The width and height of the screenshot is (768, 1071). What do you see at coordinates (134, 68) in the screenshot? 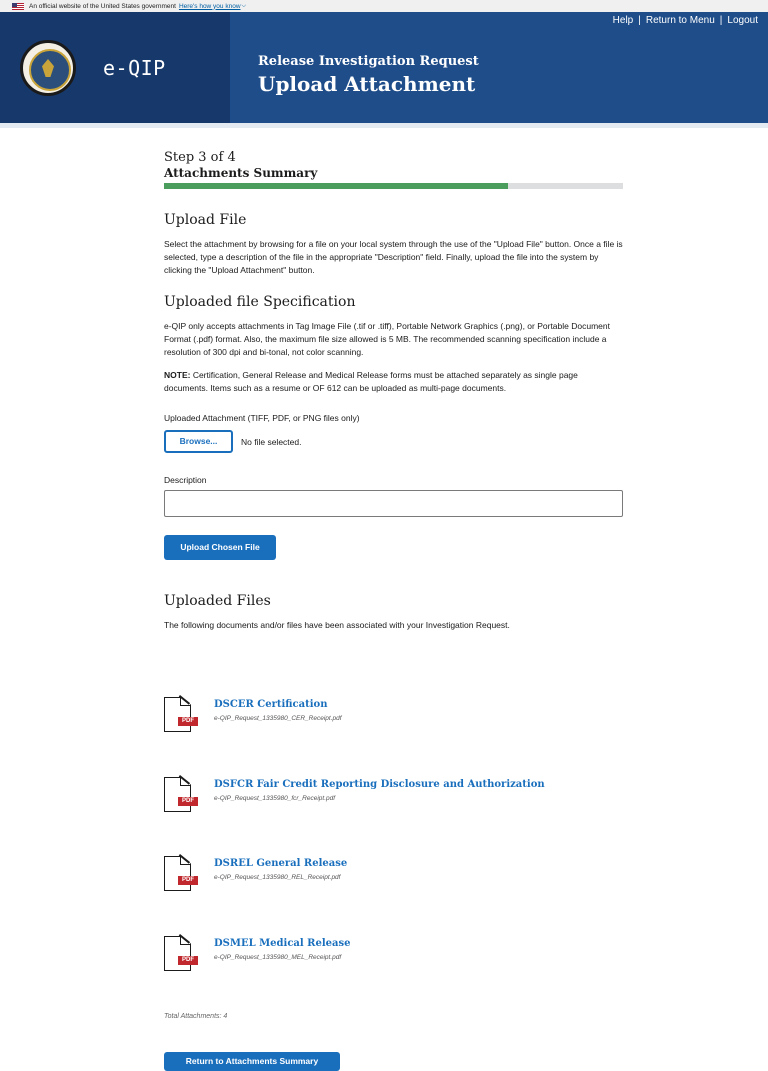
I see `brand-name: e-QIP` at bounding box center [134, 68].